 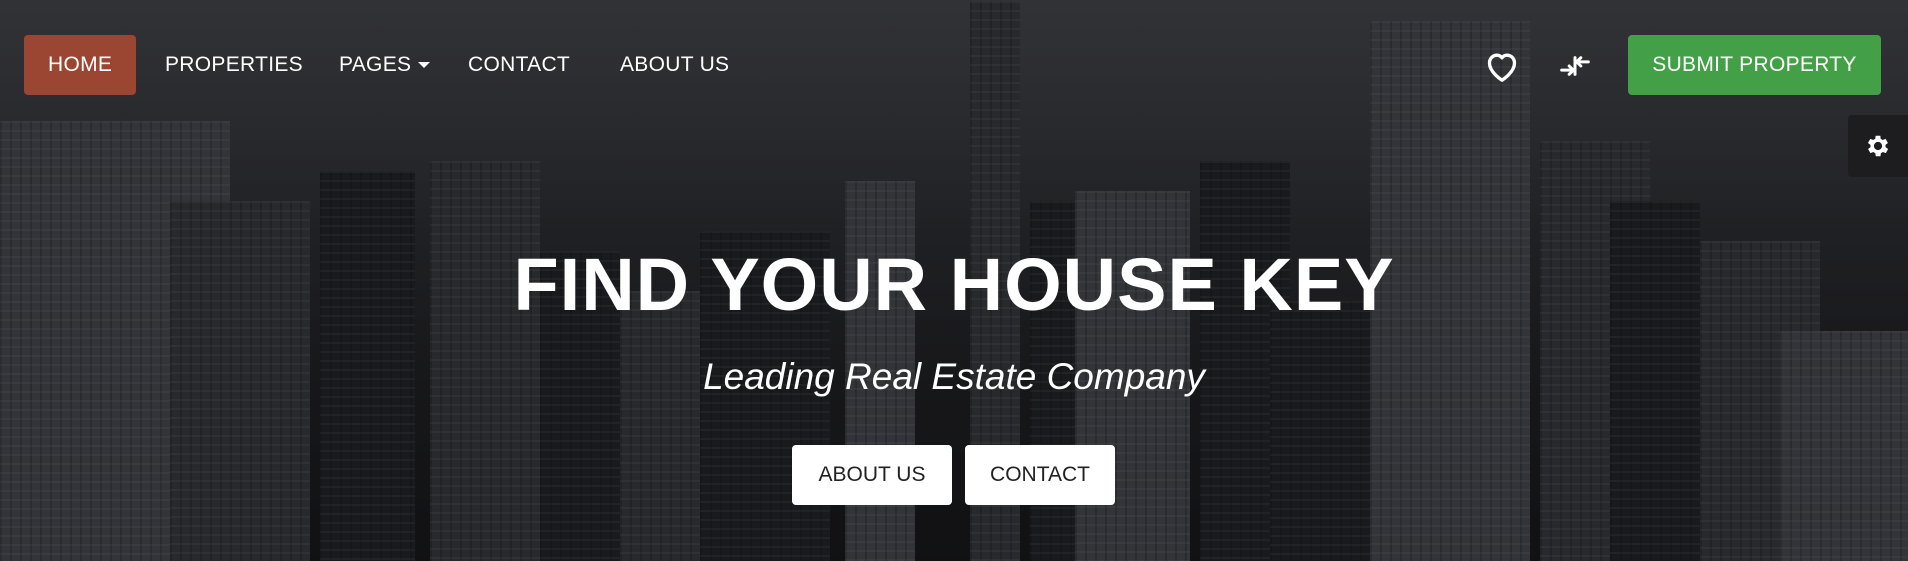 What do you see at coordinates (954, 284) in the screenshot?
I see `hero-title: FIND YOUR HOUSE KEY` at bounding box center [954, 284].